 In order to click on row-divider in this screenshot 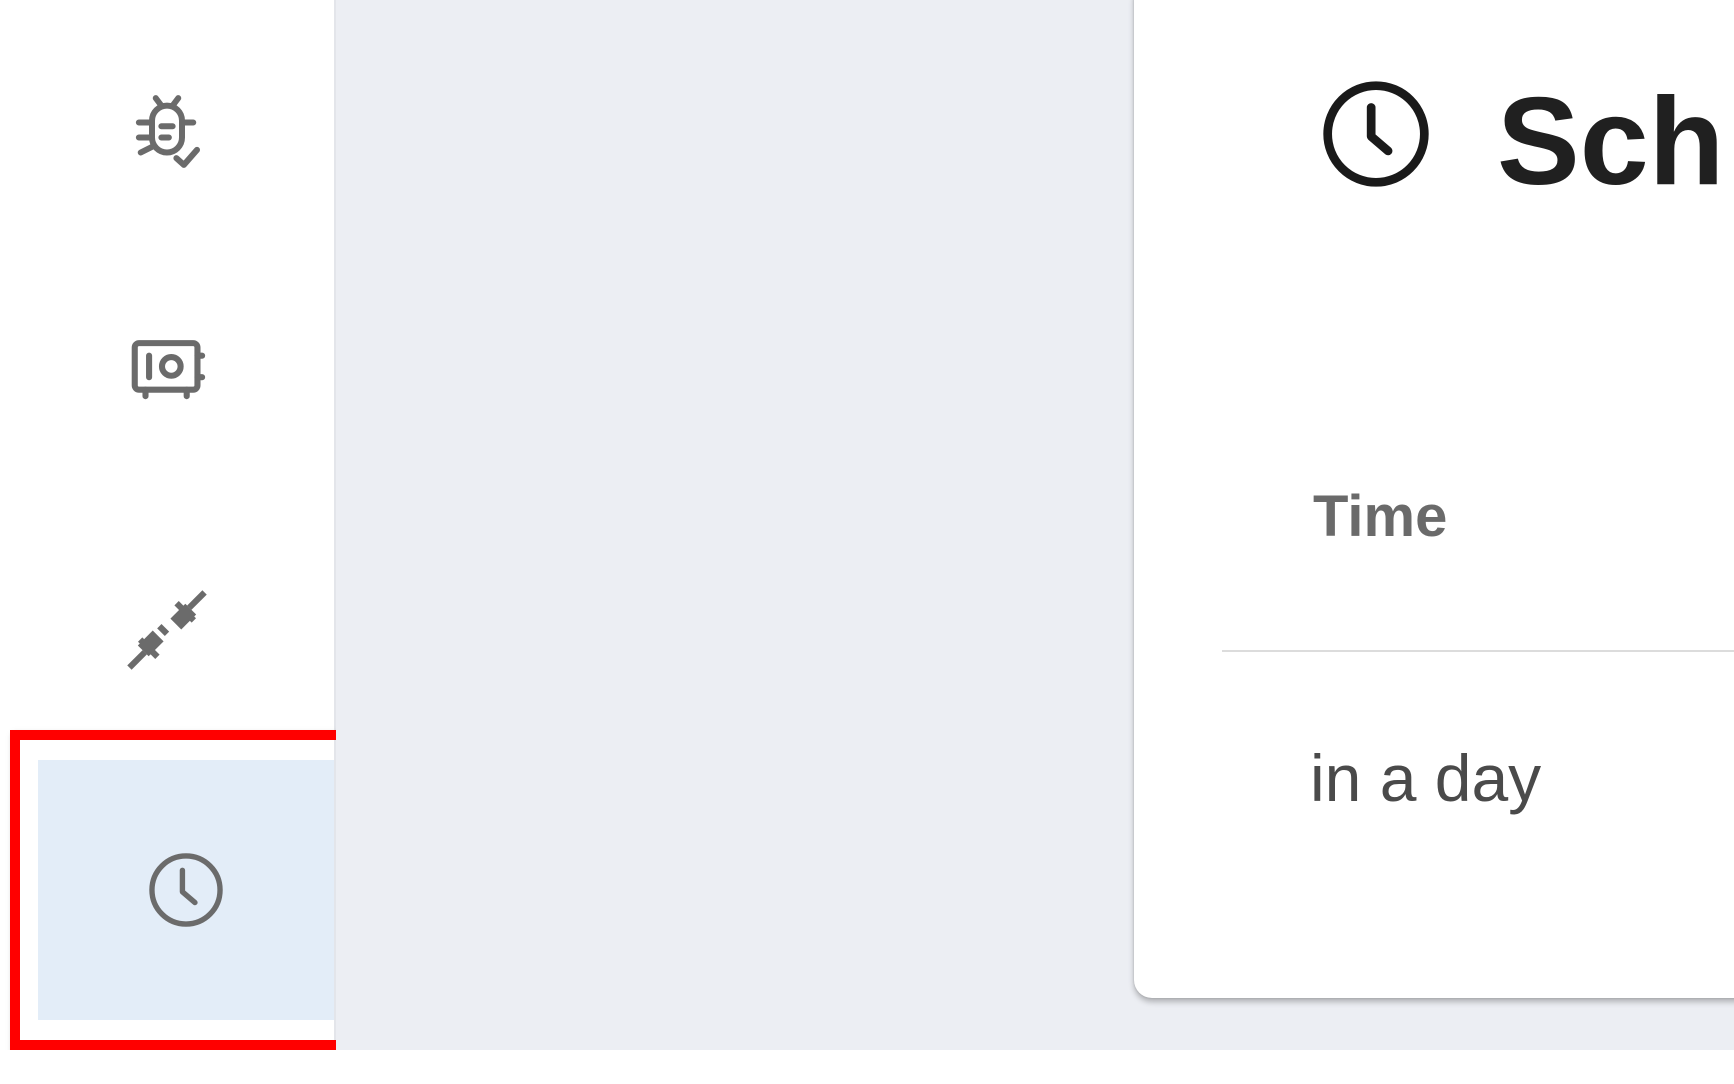, I will do `click(1478, 651)`.